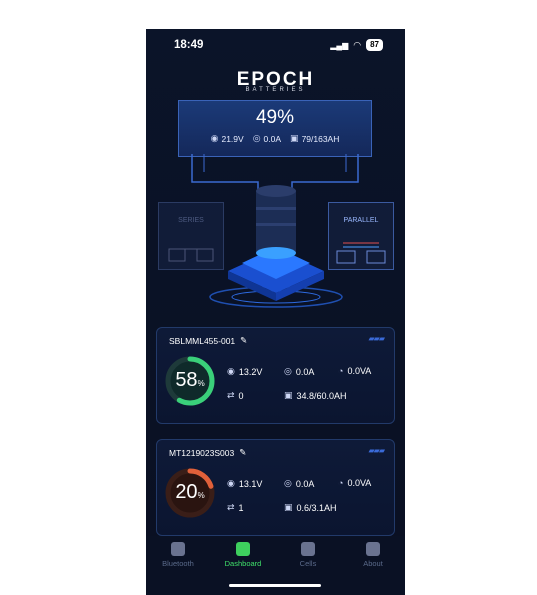 The width and height of the screenshot is (537, 595). Describe the element at coordinates (275, 44) in the screenshot. I see `status-bar: 18:49 ▂▄▆ ◠ 87` at that location.